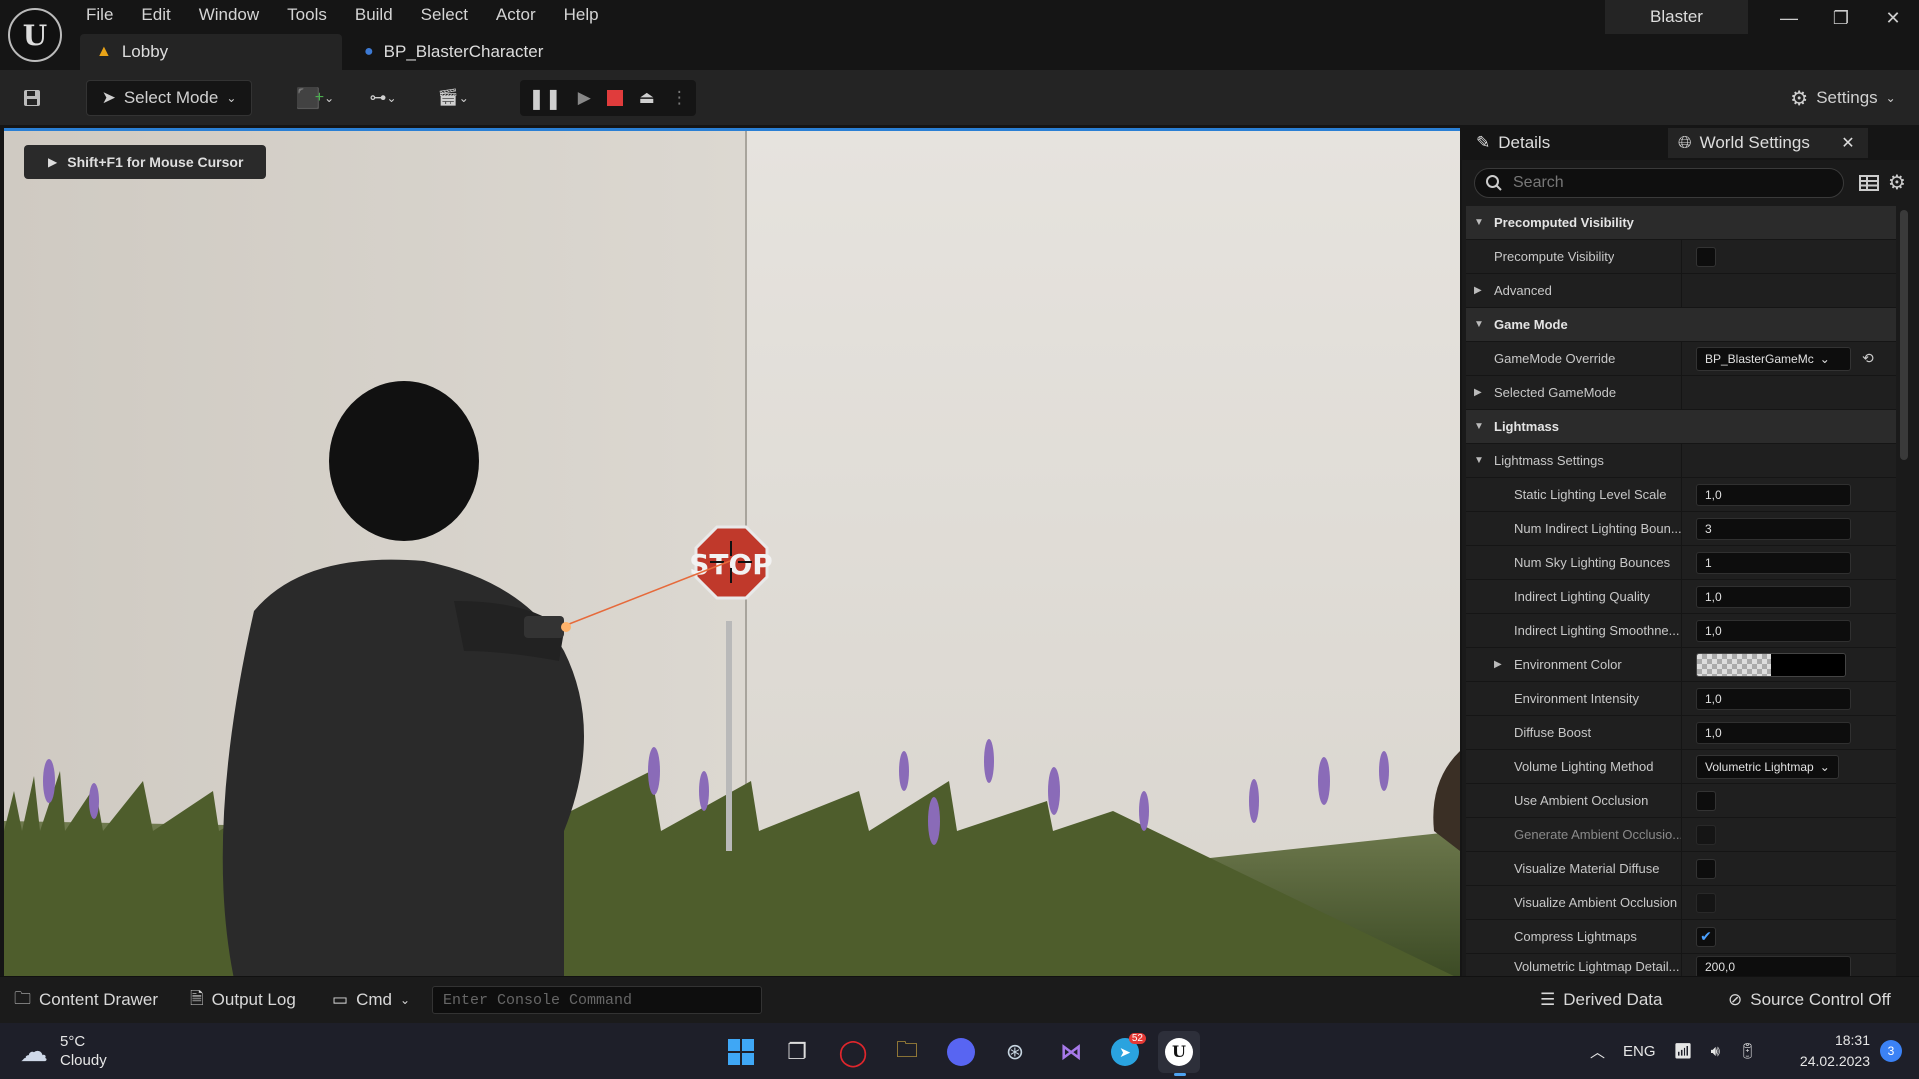 The image size is (1919, 1079). What do you see at coordinates (1825, 1051) in the screenshot?
I see `clock: 18:31 24.02.2023` at bounding box center [1825, 1051].